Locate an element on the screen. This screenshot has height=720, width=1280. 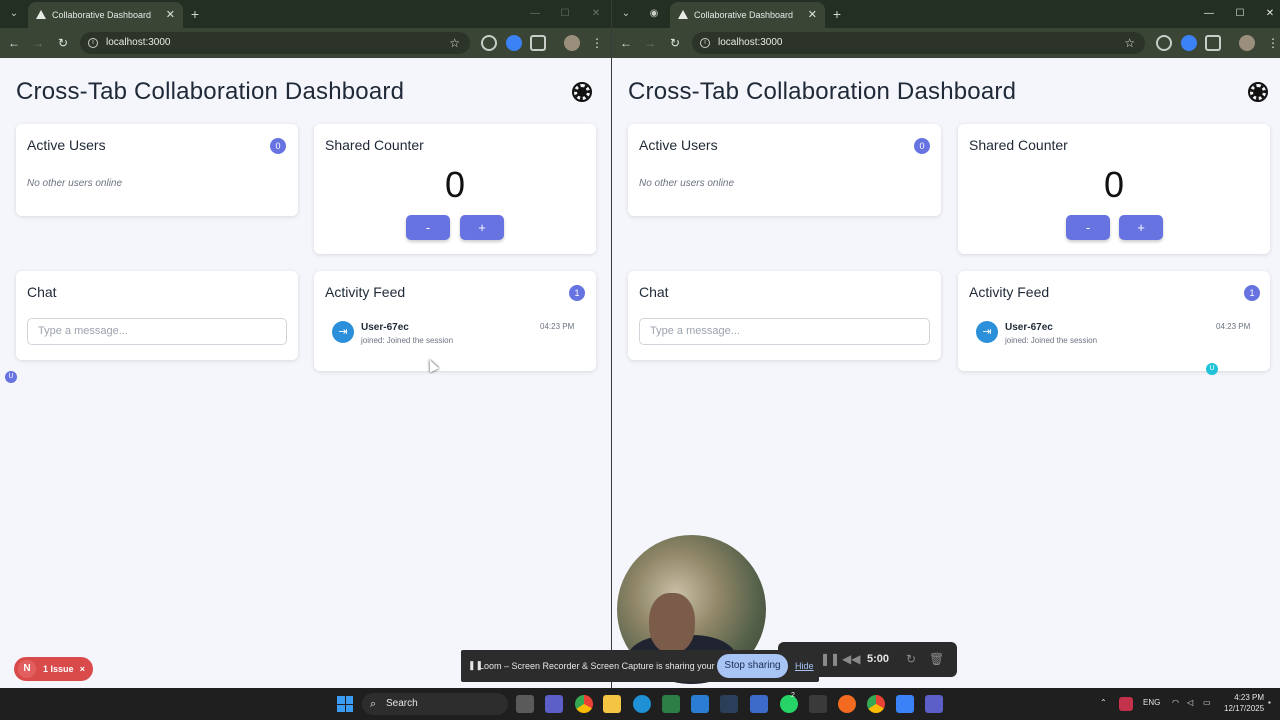
steam-icon is located at coordinates (729, 704).